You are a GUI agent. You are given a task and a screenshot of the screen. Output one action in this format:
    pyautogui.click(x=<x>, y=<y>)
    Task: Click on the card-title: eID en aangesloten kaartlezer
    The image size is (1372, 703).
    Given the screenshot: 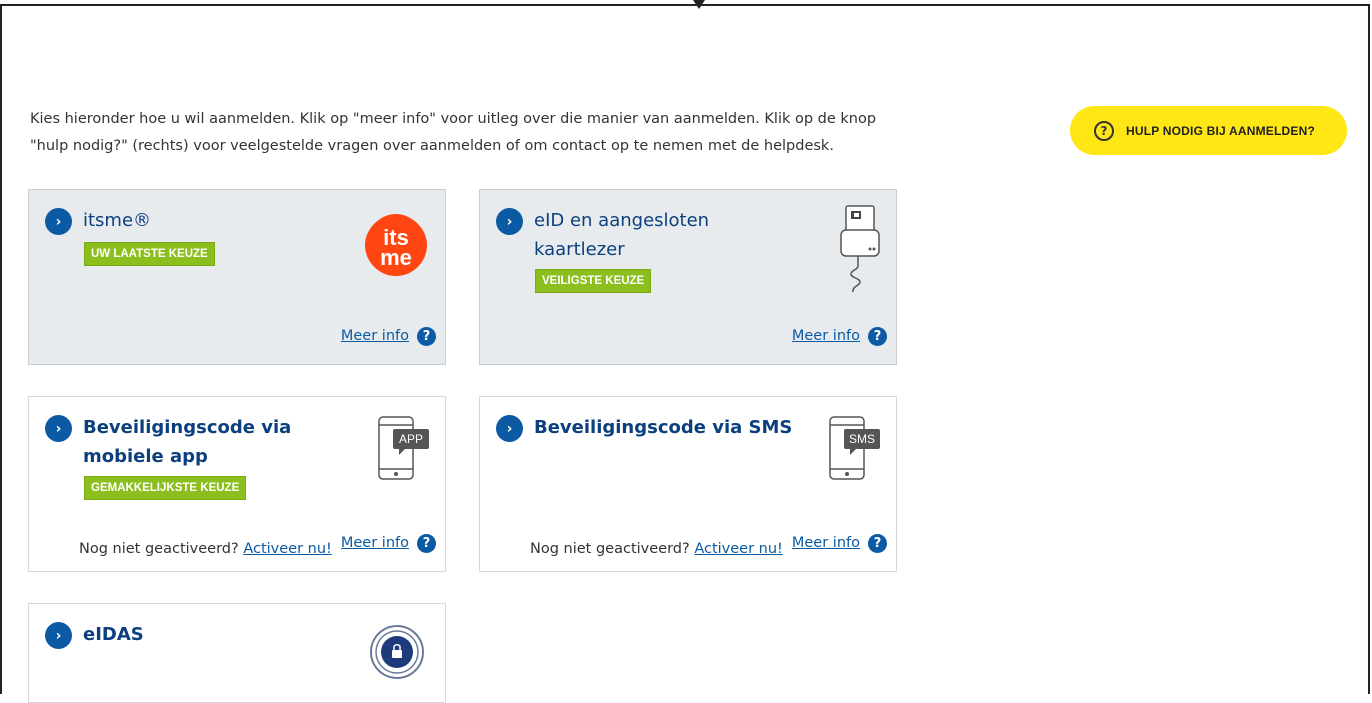 What is the action you would take?
    pyautogui.click(x=622, y=235)
    